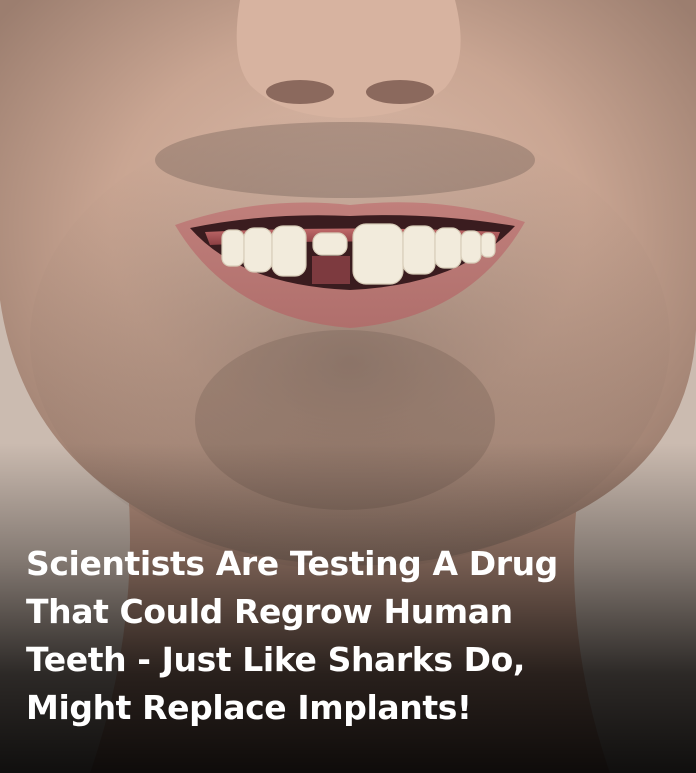  What do you see at coordinates (269, 611) in the screenshot?
I see `headline-line-2: That Could Regrow Human` at bounding box center [269, 611].